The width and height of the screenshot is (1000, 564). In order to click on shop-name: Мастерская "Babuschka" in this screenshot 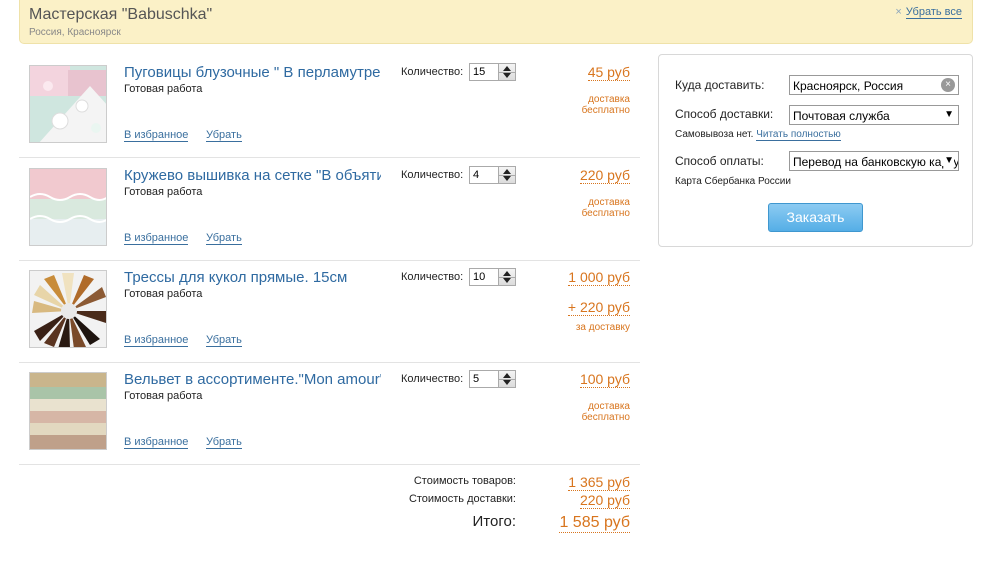, I will do `click(120, 15)`.